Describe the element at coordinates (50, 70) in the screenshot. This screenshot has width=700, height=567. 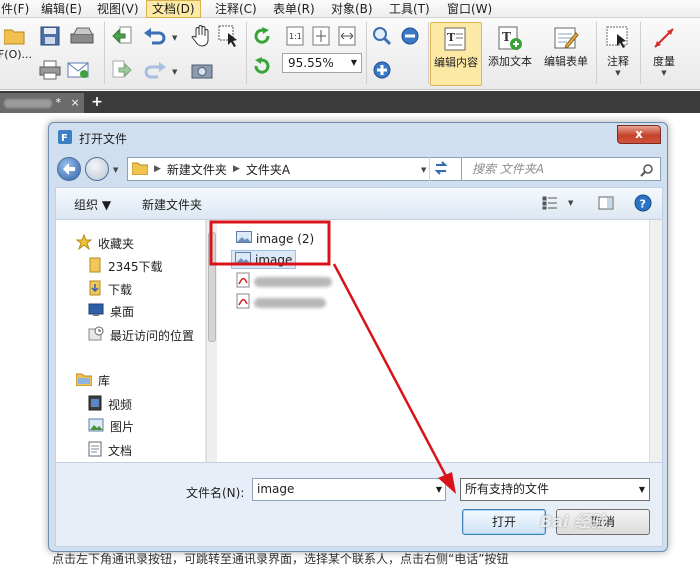
I see `print-button` at that location.